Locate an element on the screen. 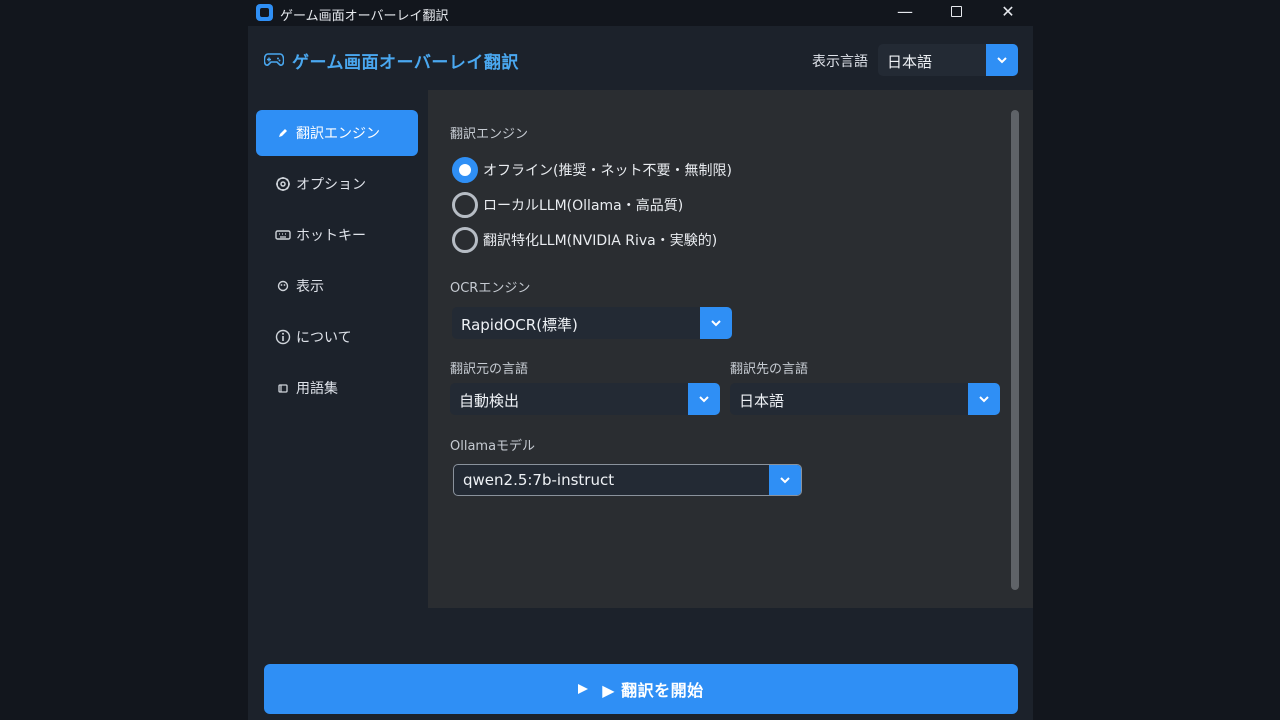  engine-option-label: 翻訳特化LLM(NVIDIA Riva・実験的) is located at coordinates (600, 241).